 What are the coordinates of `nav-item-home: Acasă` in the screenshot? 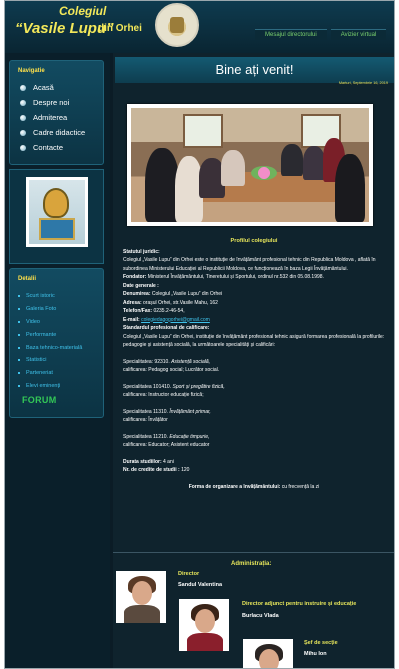 It's located at (56, 87).